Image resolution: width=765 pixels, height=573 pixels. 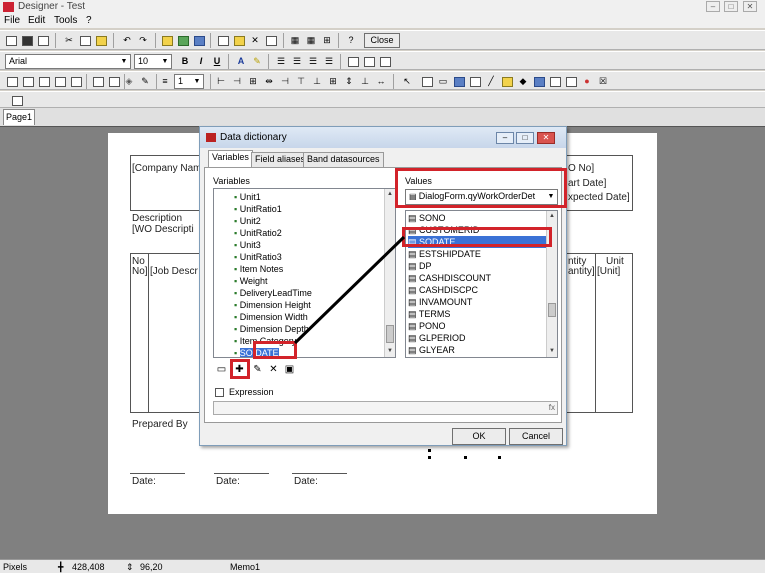 I want to click on connector-line, so click(x=349, y=290).